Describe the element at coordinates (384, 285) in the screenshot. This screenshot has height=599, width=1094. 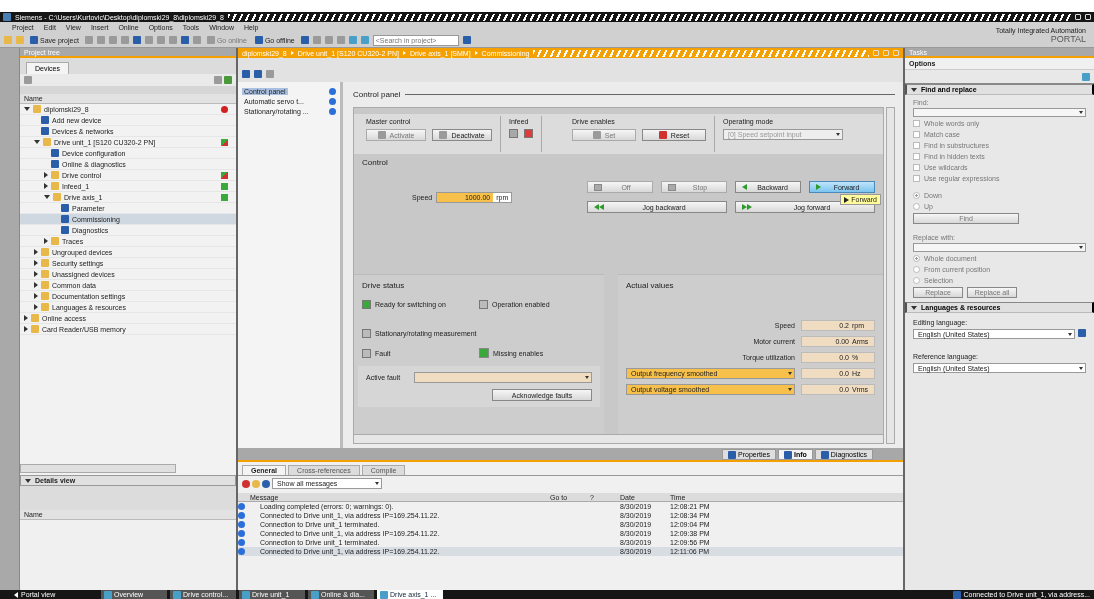
I see `section-title: Drive status` at that location.